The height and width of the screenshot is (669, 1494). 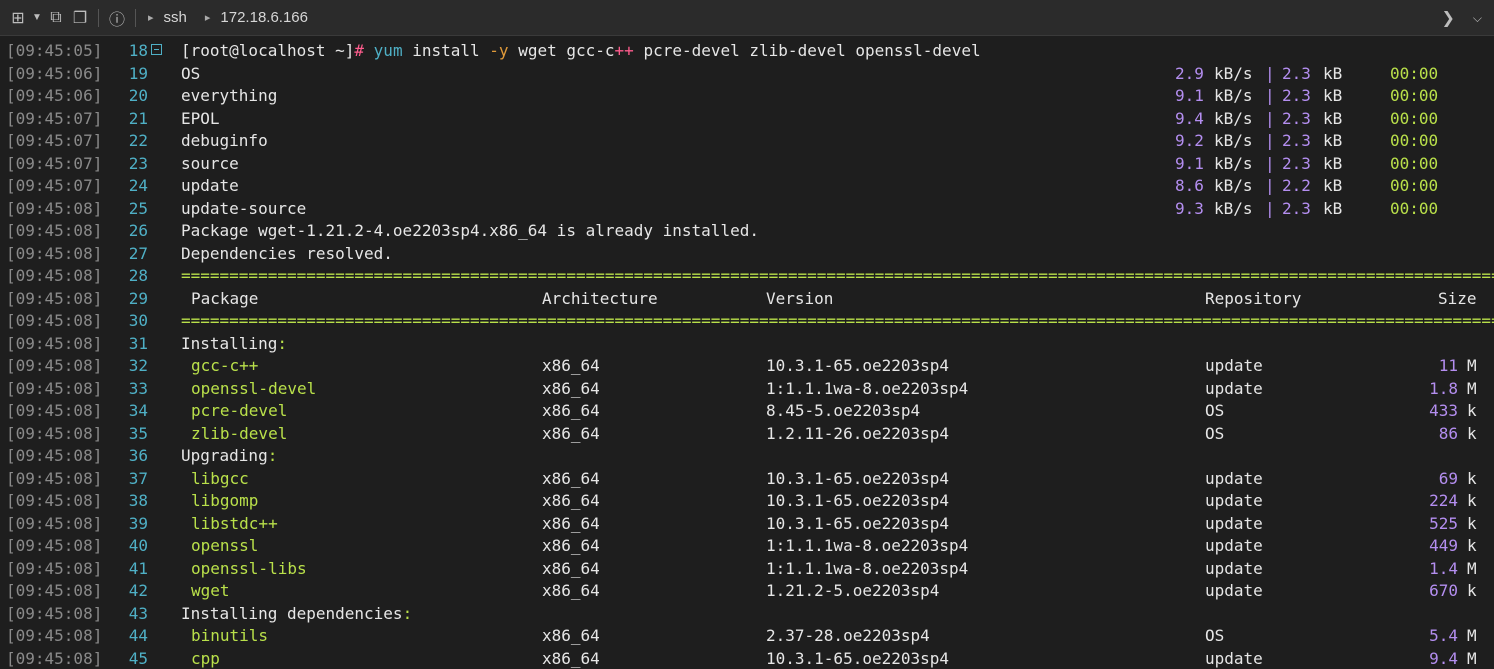 What do you see at coordinates (138, 523) in the screenshot?
I see `line-number: 39` at bounding box center [138, 523].